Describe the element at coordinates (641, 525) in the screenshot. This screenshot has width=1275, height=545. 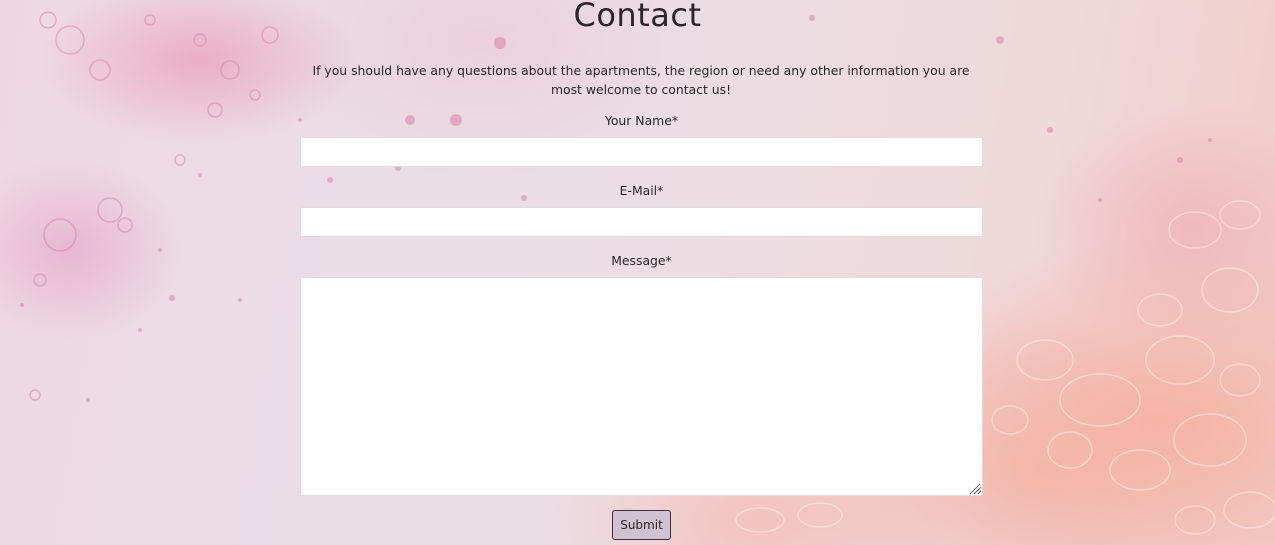
I see `submit-button: Submit` at that location.